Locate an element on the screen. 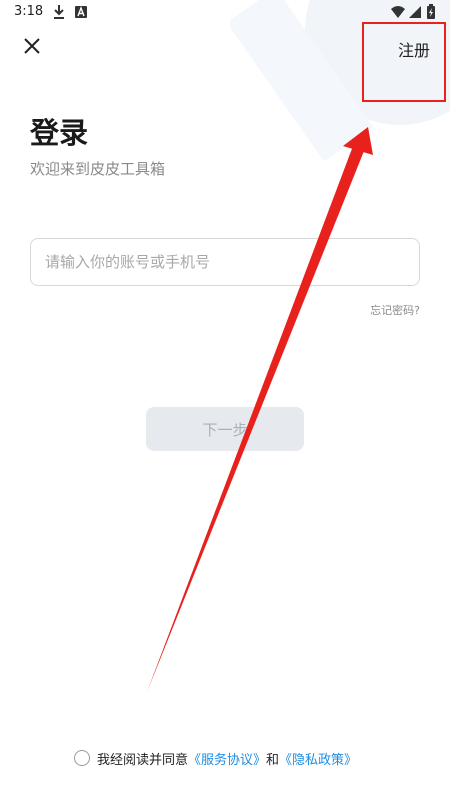 This screenshot has width=450, height=800. agreement-prefix: 我经阅读并同意 is located at coordinates (143, 760).